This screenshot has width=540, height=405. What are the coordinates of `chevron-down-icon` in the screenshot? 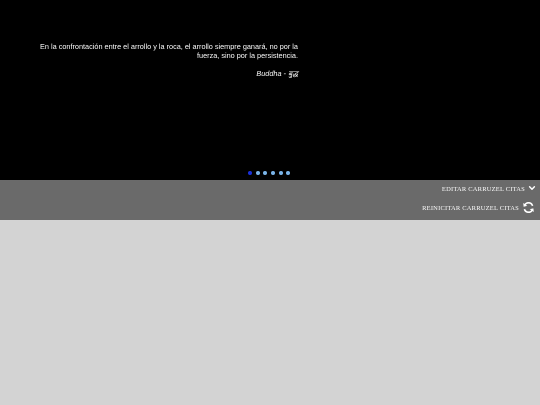 It's located at (532, 189).